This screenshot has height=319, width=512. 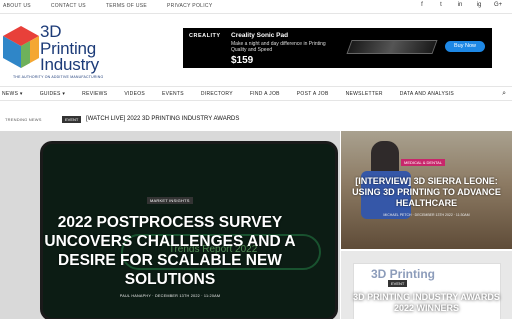 What do you see at coordinates (403, 274) in the screenshot?
I see `awards-logo-image: 3D Printing` at bounding box center [403, 274].